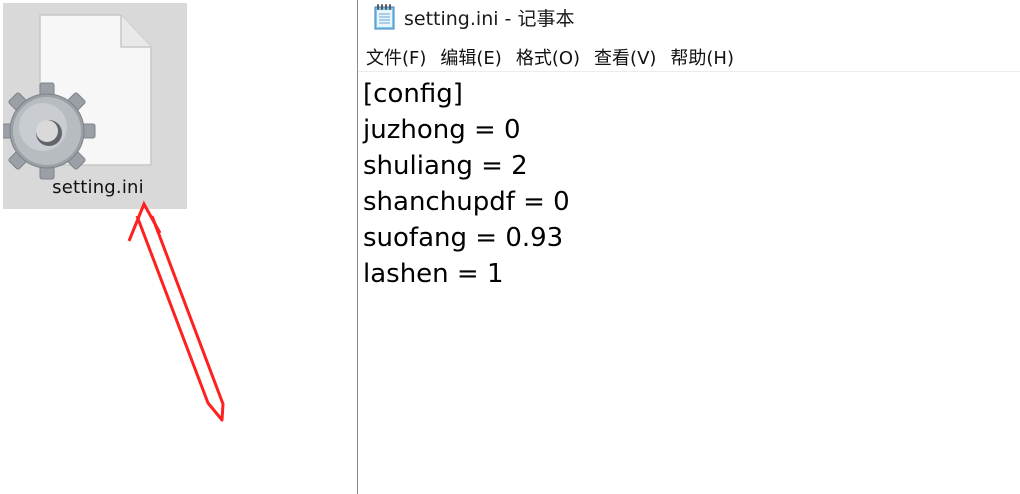 The image size is (1020, 494). What do you see at coordinates (399, 57) in the screenshot?
I see `menu-file: 文件(F)` at bounding box center [399, 57].